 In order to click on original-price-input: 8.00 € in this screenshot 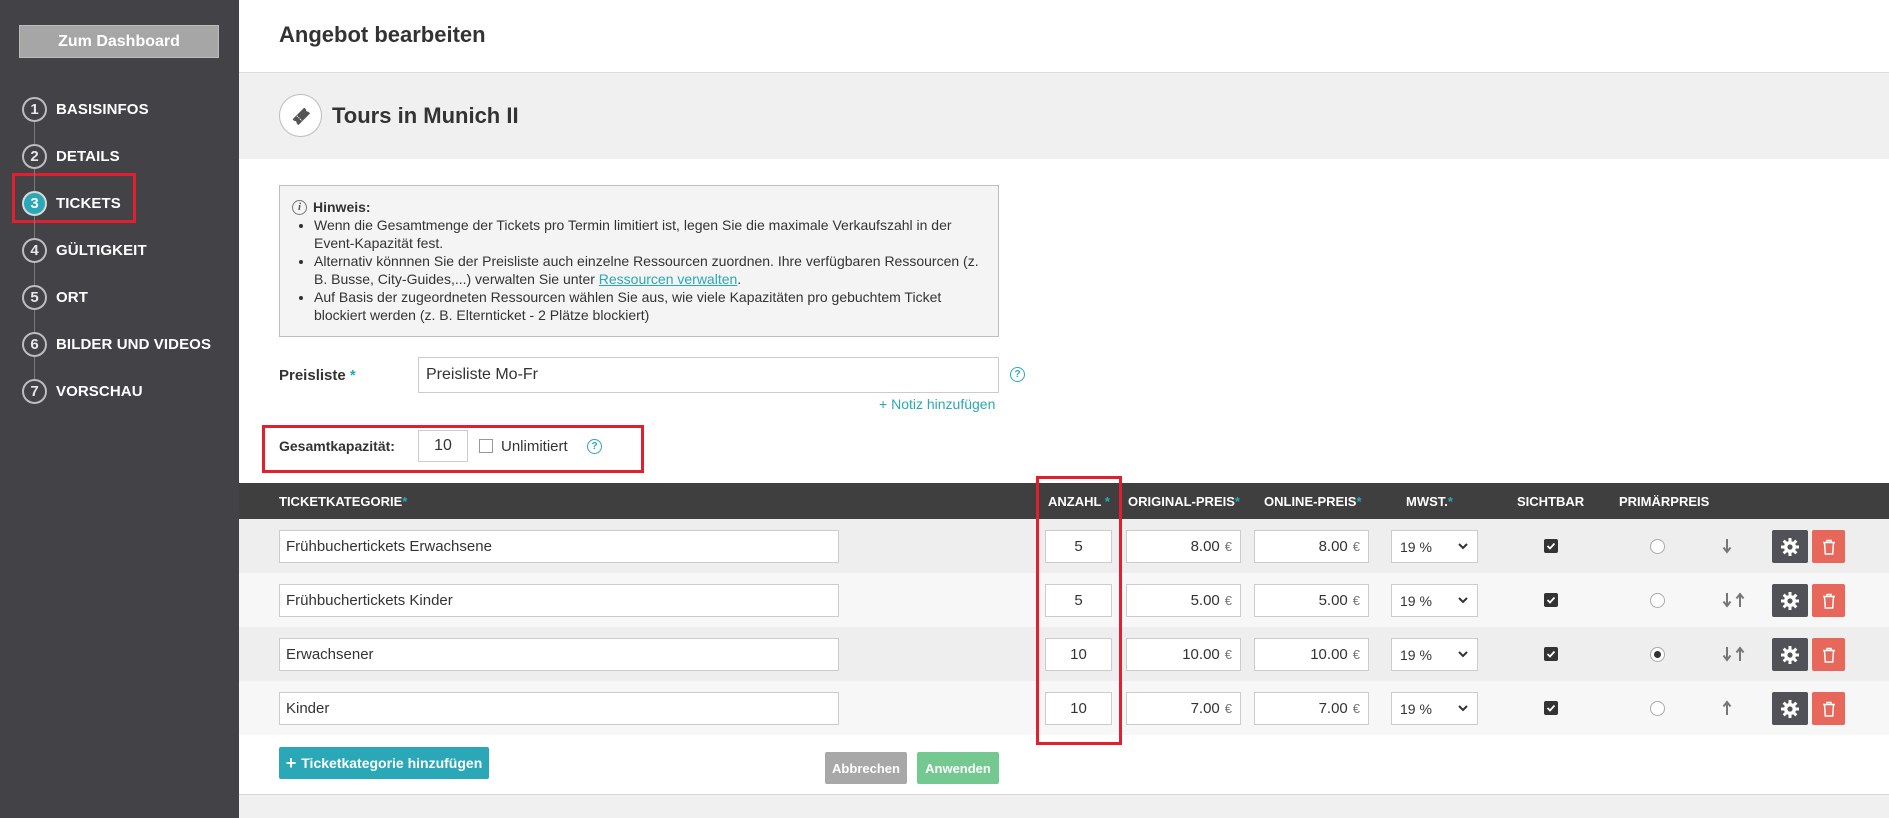, I will do `click(1183, 546)`.